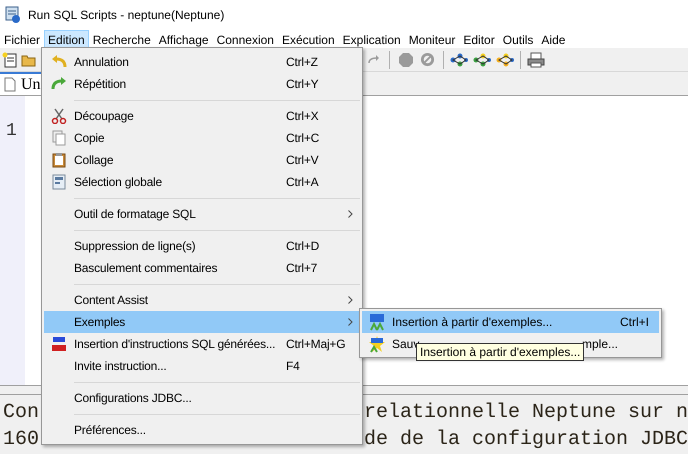 The width and height of the screenshot is (688, 454). I want to click on message-text: relationnelle Neptune sur n, so click(526, 413).